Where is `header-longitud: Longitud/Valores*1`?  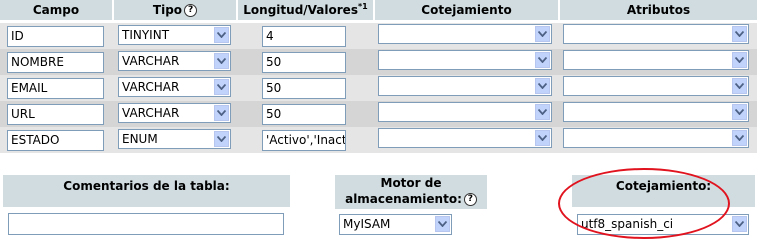
header-longitud: Longitud/Valores*1 is located at coordinates (305, 10).